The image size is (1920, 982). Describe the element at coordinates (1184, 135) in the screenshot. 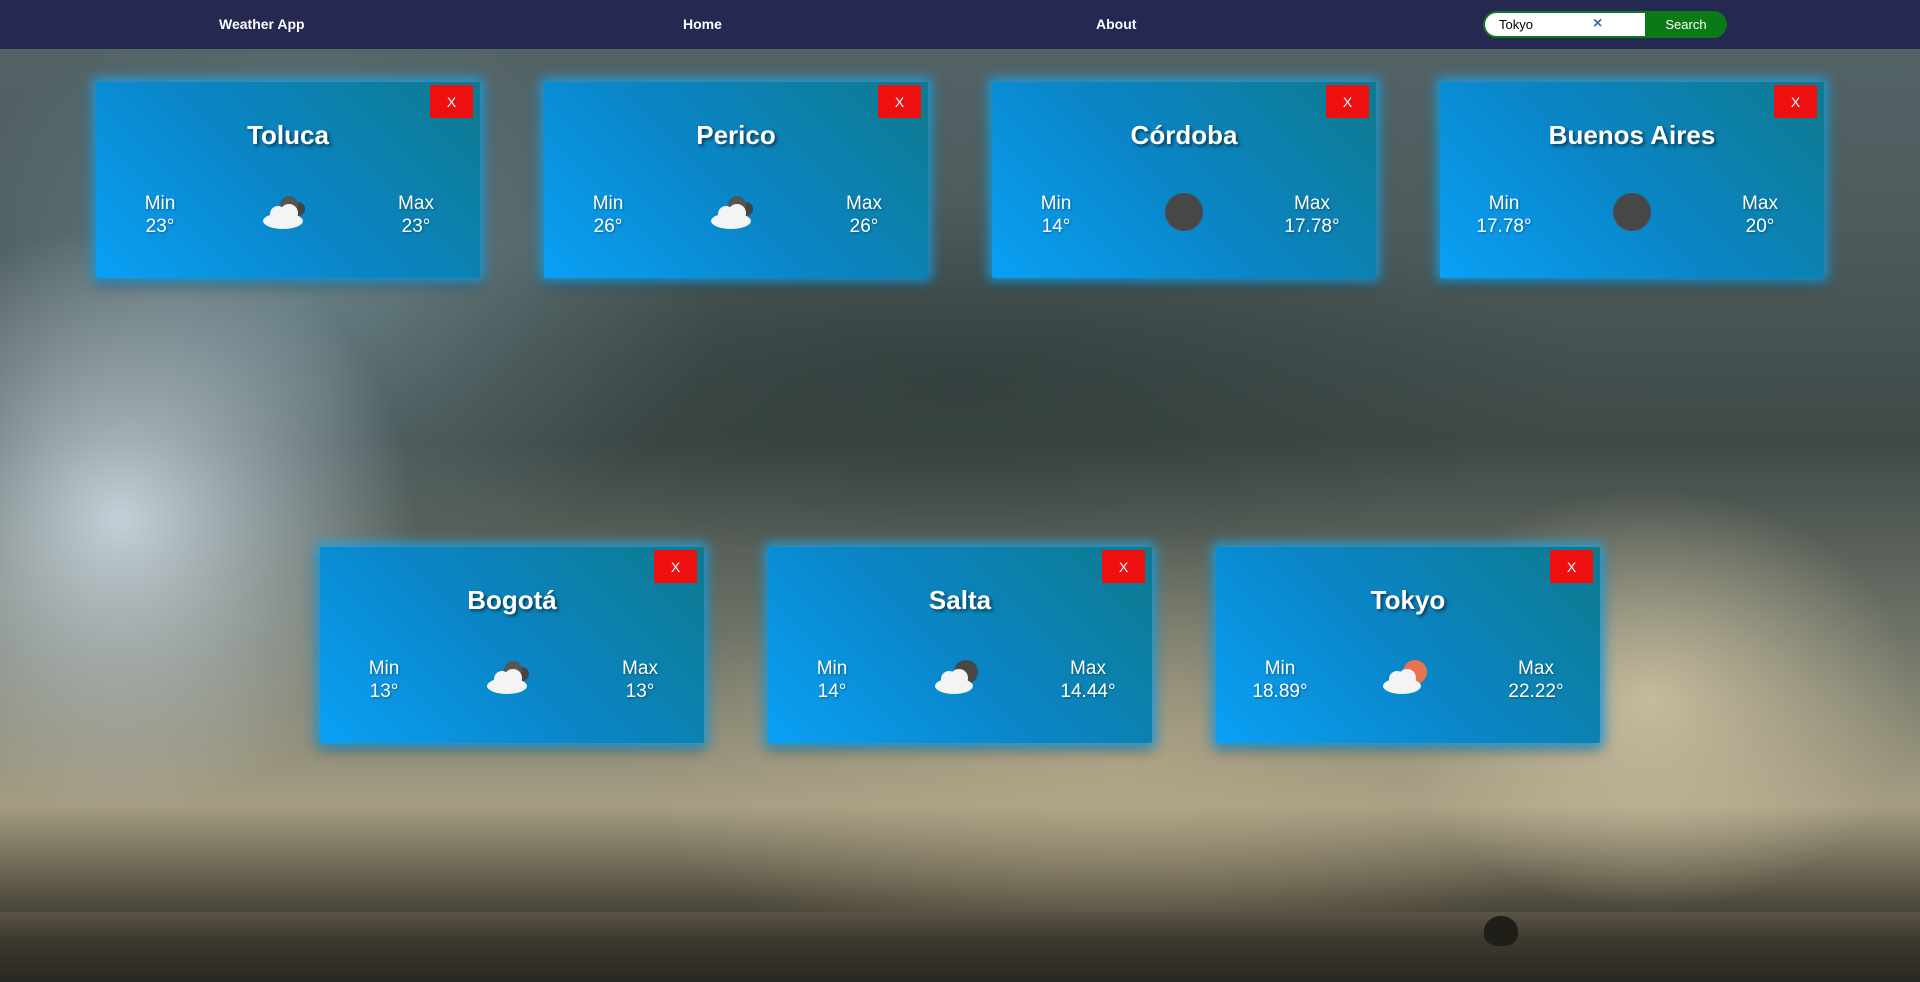

I see `city-name: Córdoba` at that location.